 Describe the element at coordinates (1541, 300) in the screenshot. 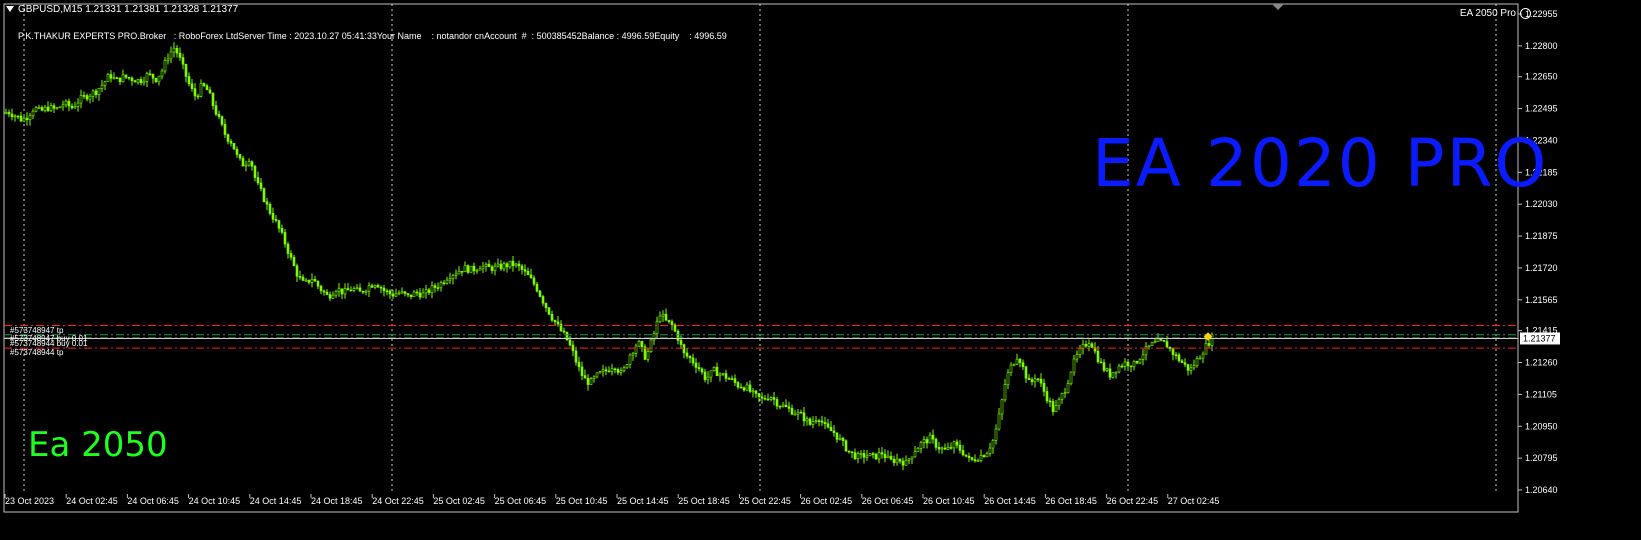

I see `y-tick-label: 1.21565` at that location.